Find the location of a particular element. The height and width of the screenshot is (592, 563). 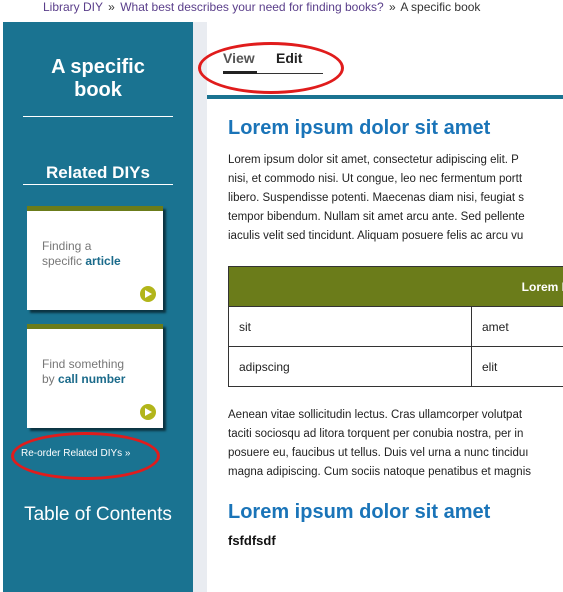

table-row: sit amet is located at coordinates (395, 326).